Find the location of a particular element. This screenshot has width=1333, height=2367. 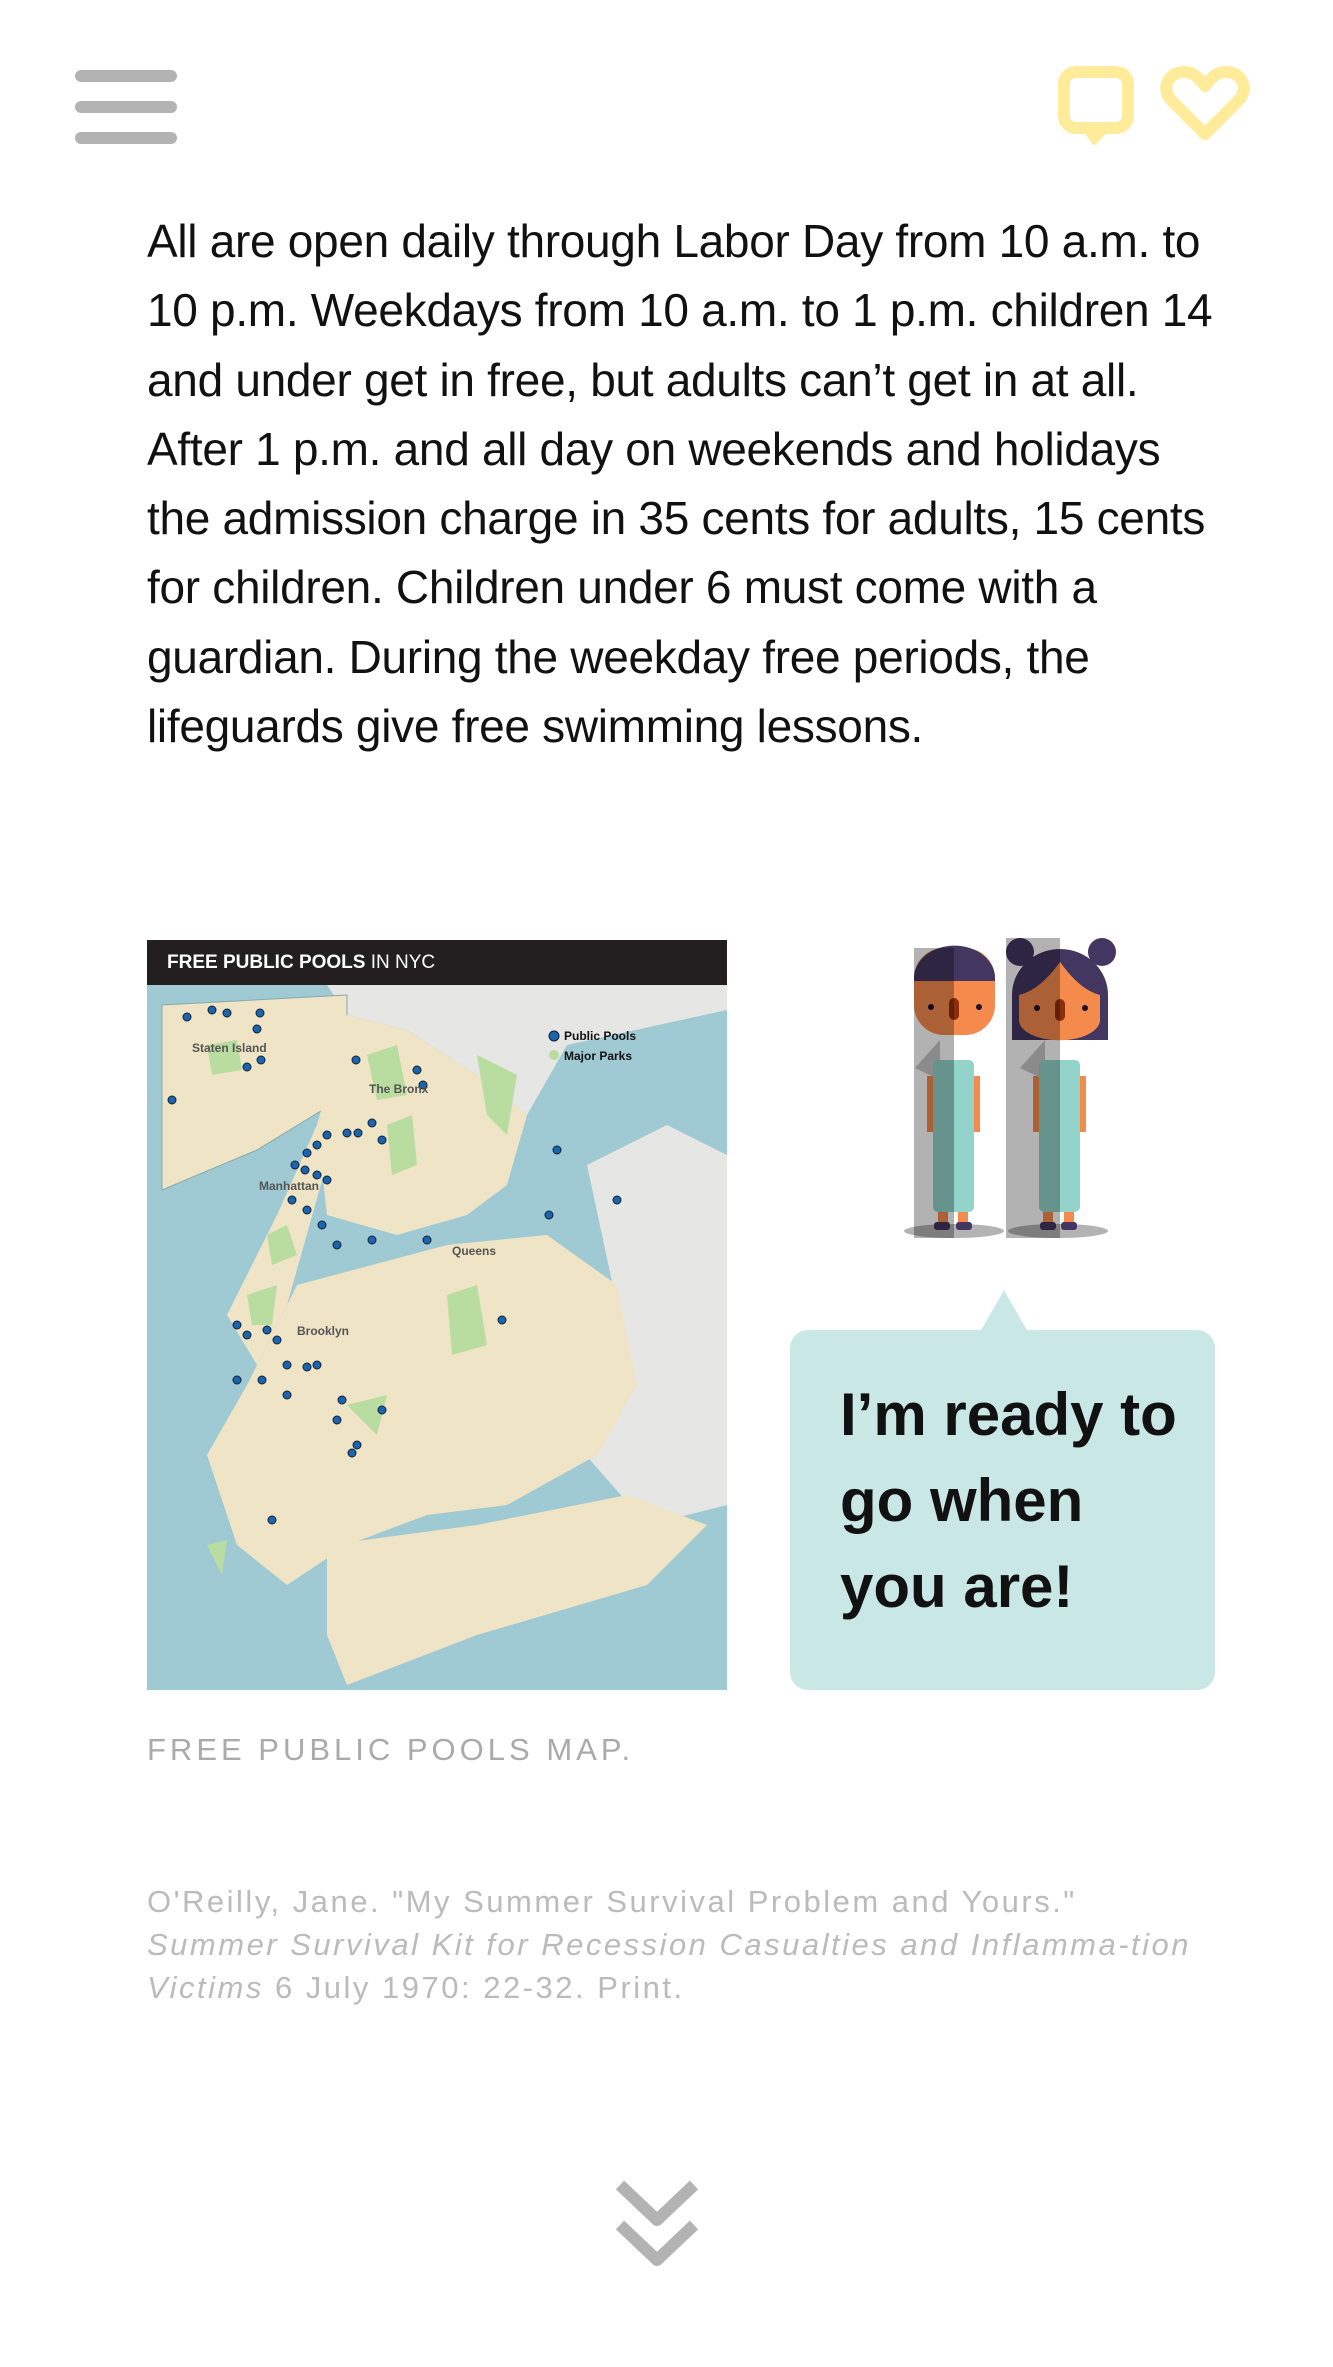

boy-figure is located at coordinates (954, 1091).